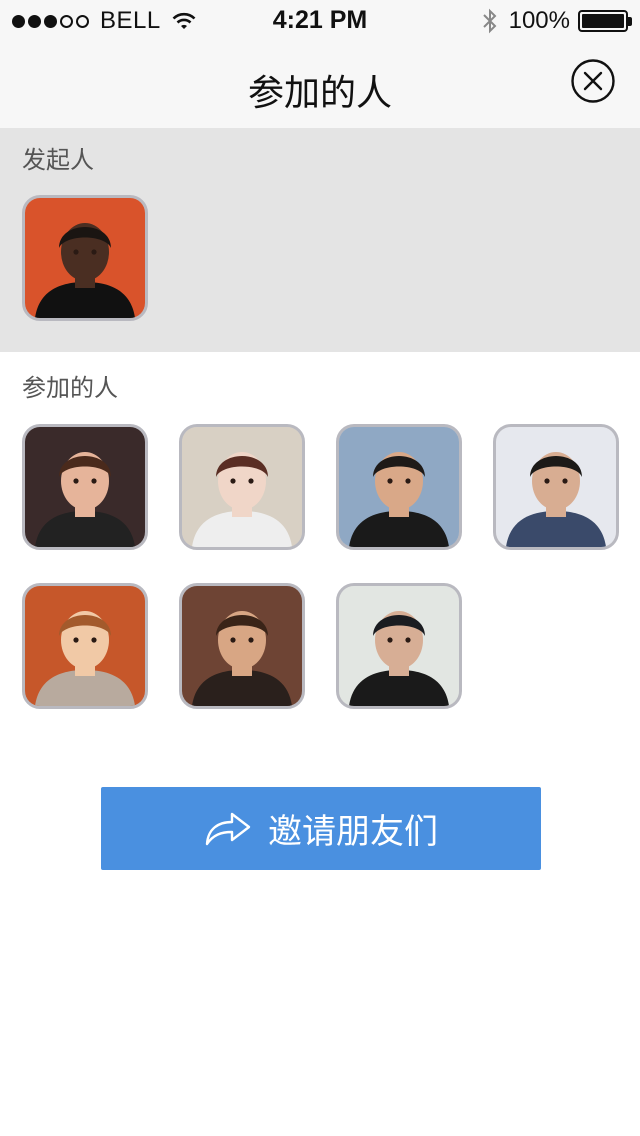 The image size is (640, 1136). Describe the element at coordinates (58, 160) in the screenshot. I see `initiator-label: 发起人` at that location.